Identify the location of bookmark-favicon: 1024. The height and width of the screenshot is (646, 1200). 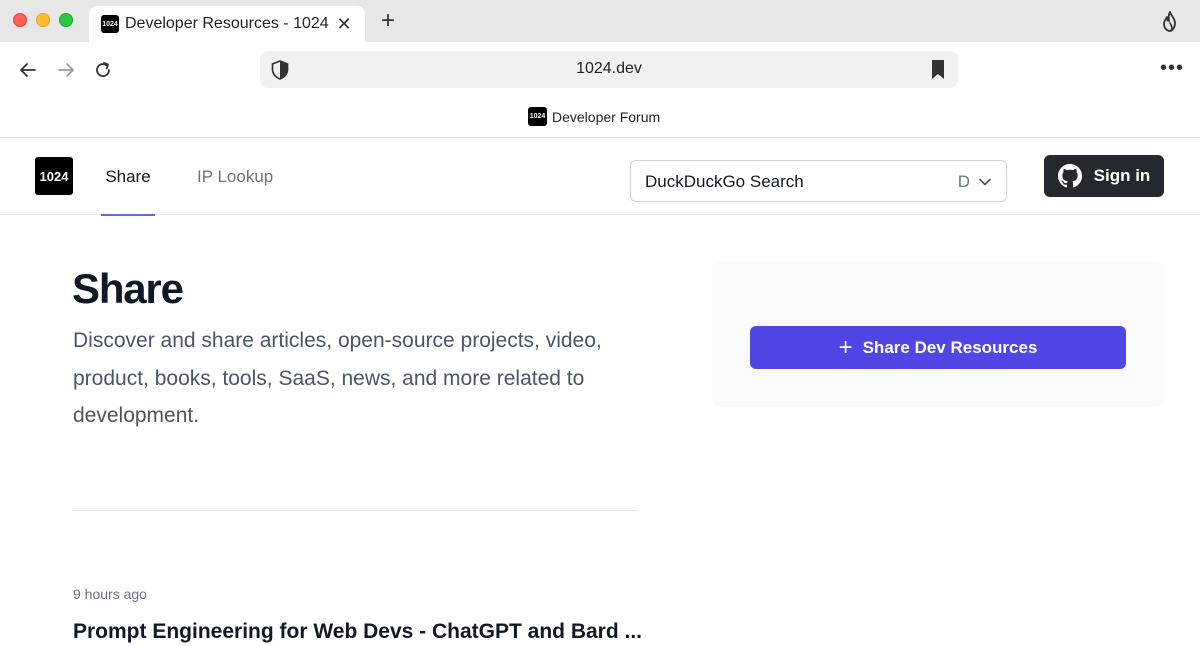
(537, 116).